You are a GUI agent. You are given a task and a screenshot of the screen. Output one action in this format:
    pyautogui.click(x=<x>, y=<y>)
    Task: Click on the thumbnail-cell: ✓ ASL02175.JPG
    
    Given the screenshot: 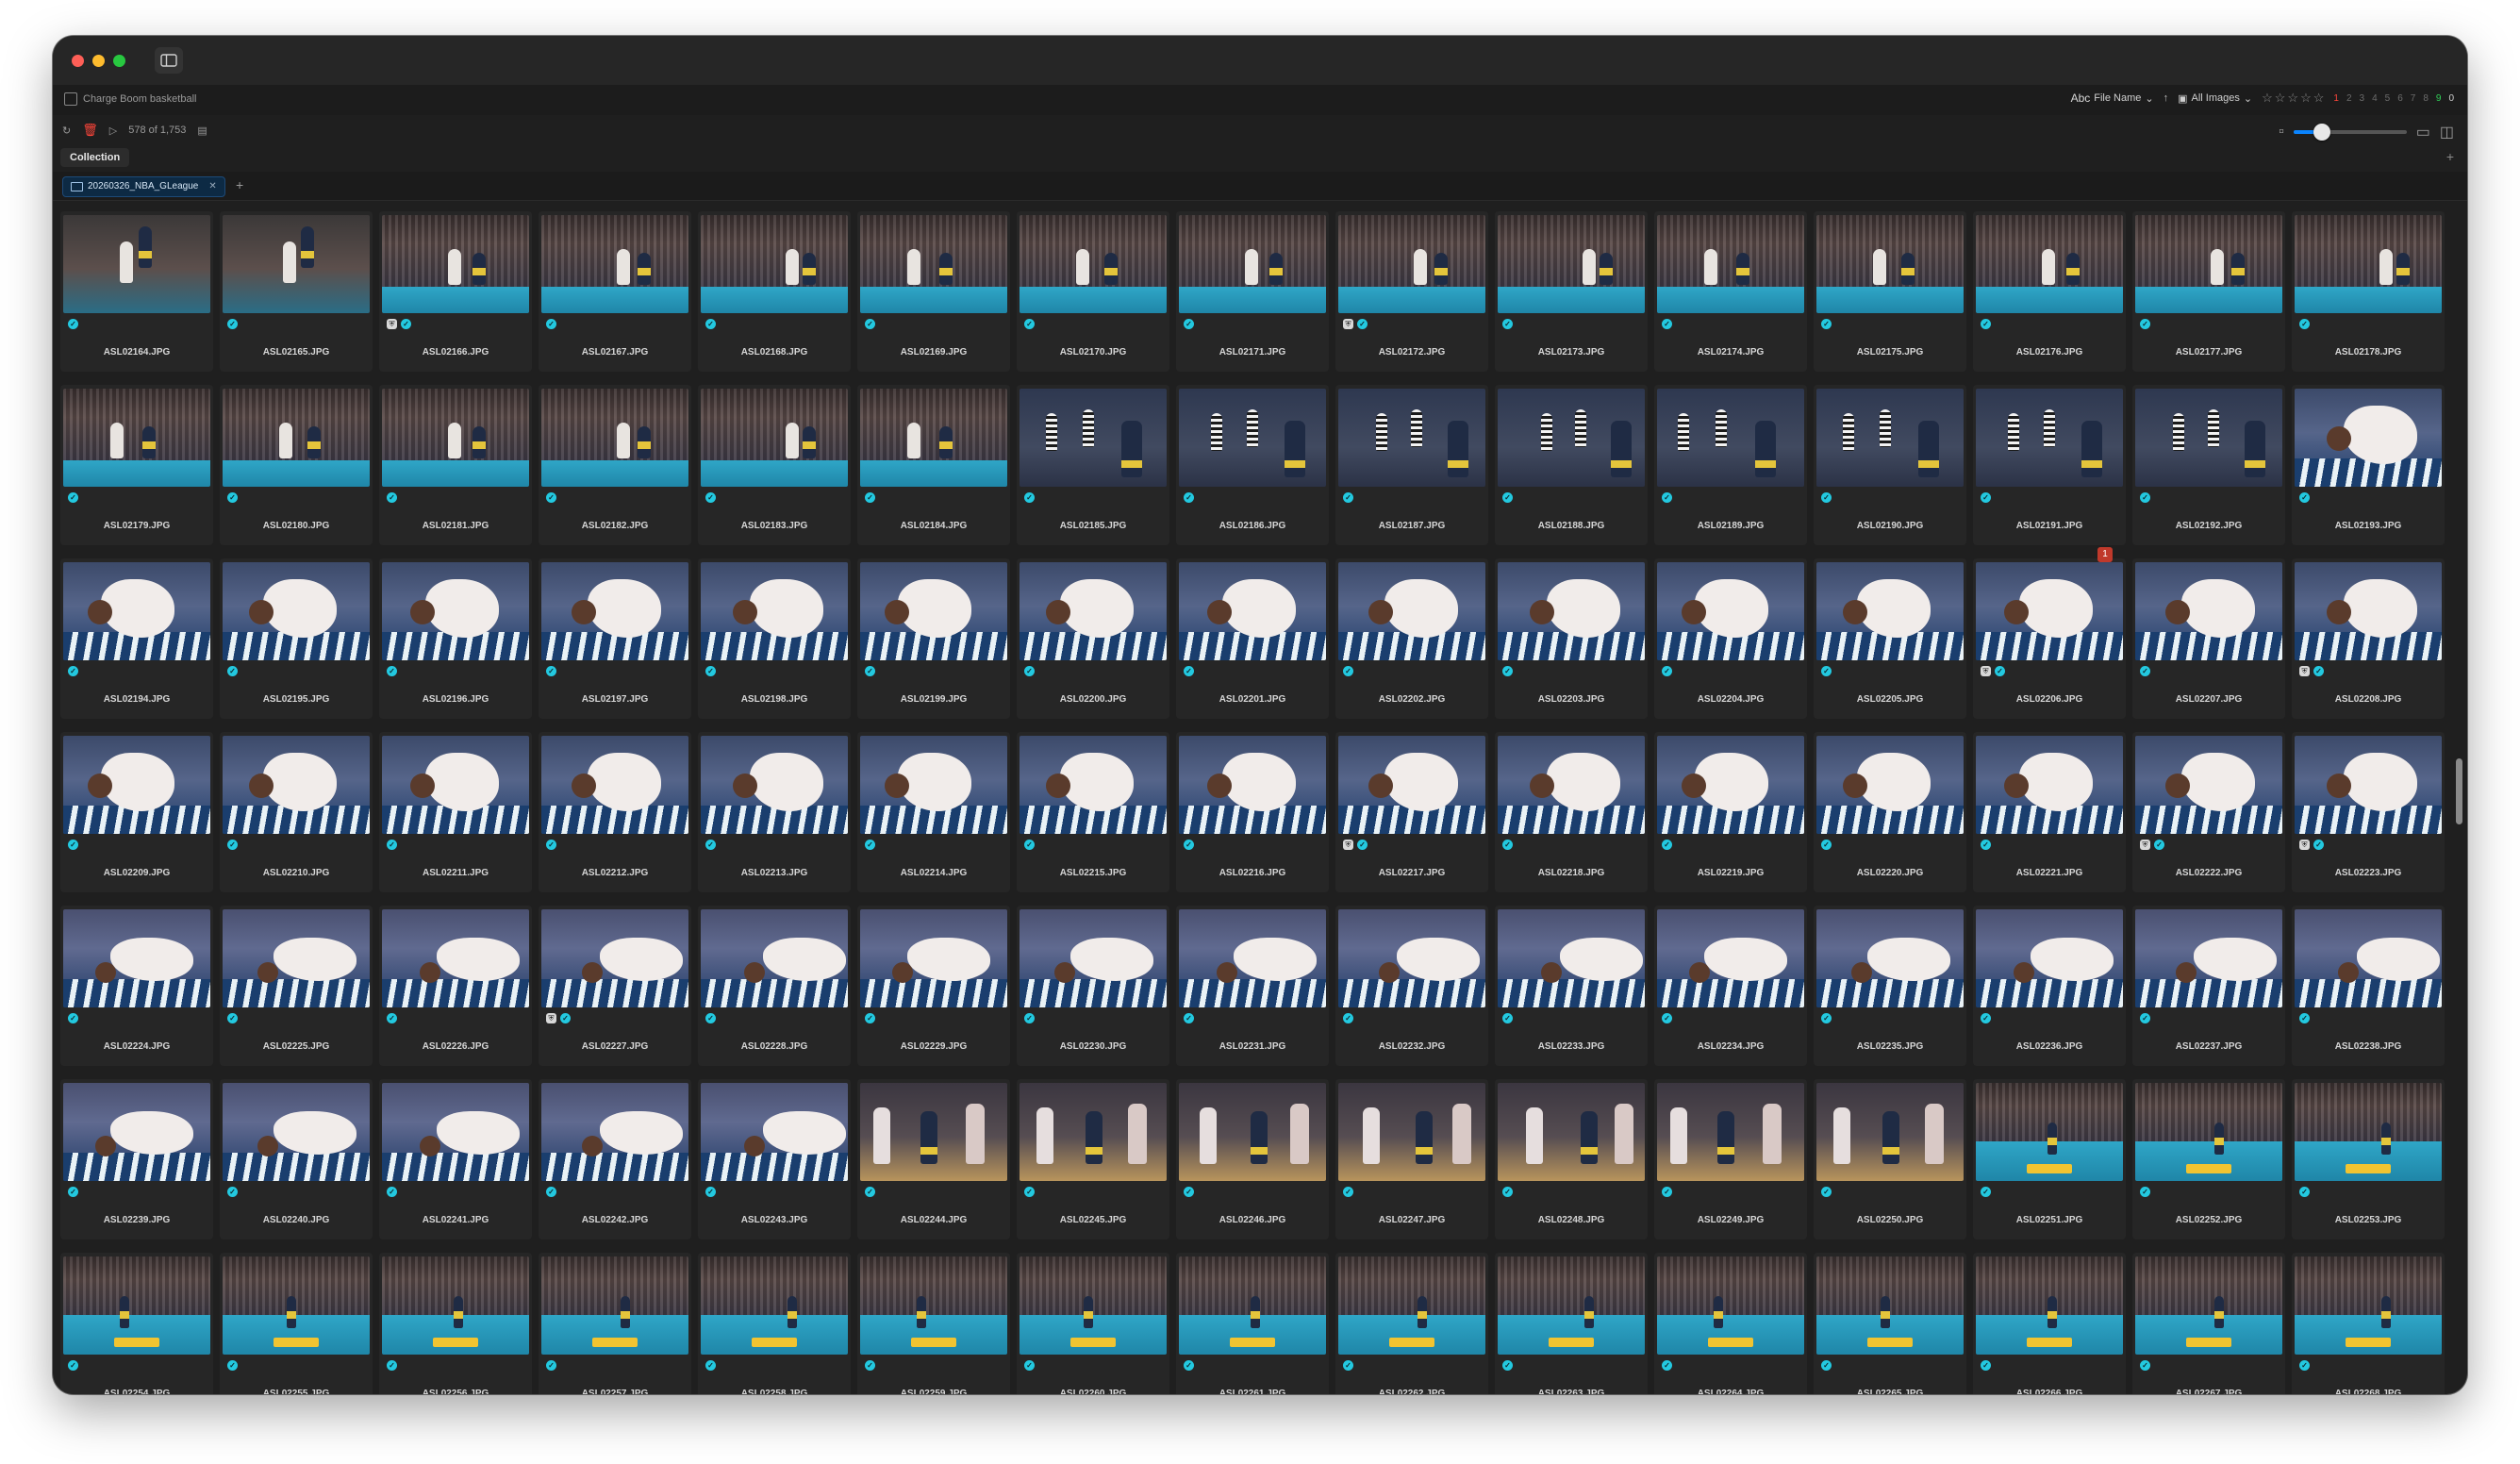 What is the action you would take?
    pyautogui.click(x=1890, y=288)
    